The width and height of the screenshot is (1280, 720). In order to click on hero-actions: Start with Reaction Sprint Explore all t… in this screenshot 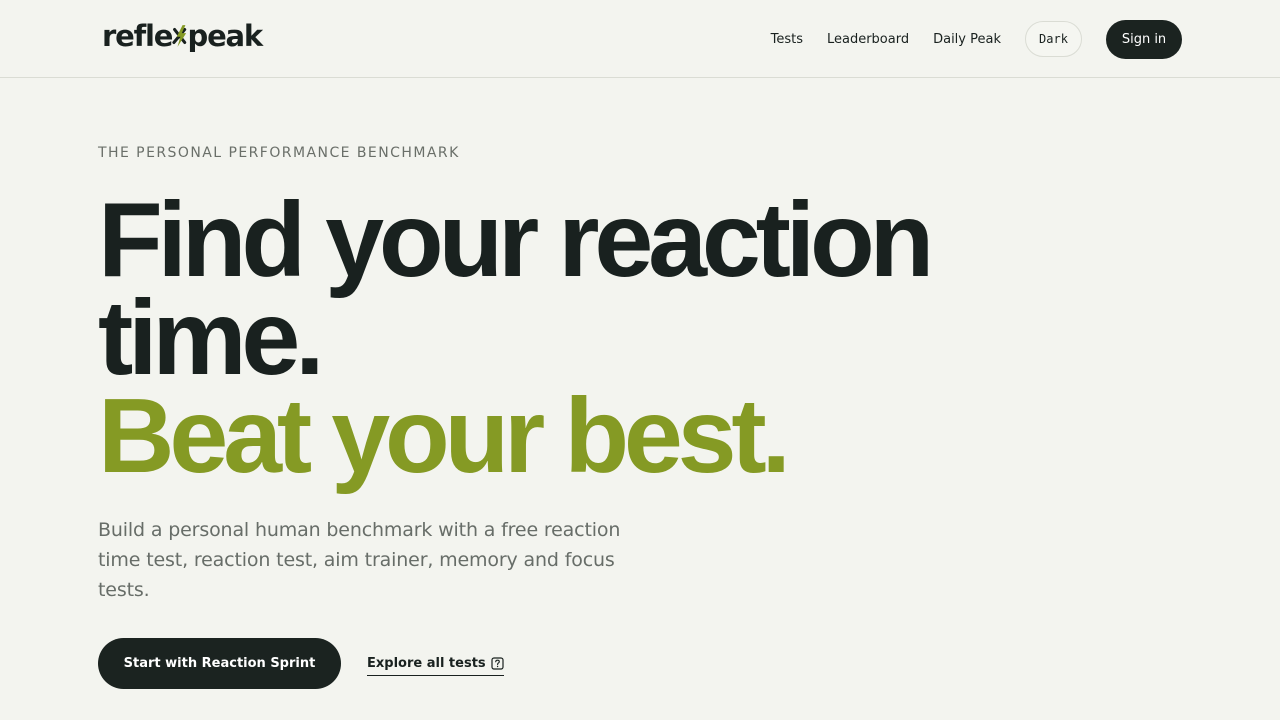, I will do `click(308, 663)`.